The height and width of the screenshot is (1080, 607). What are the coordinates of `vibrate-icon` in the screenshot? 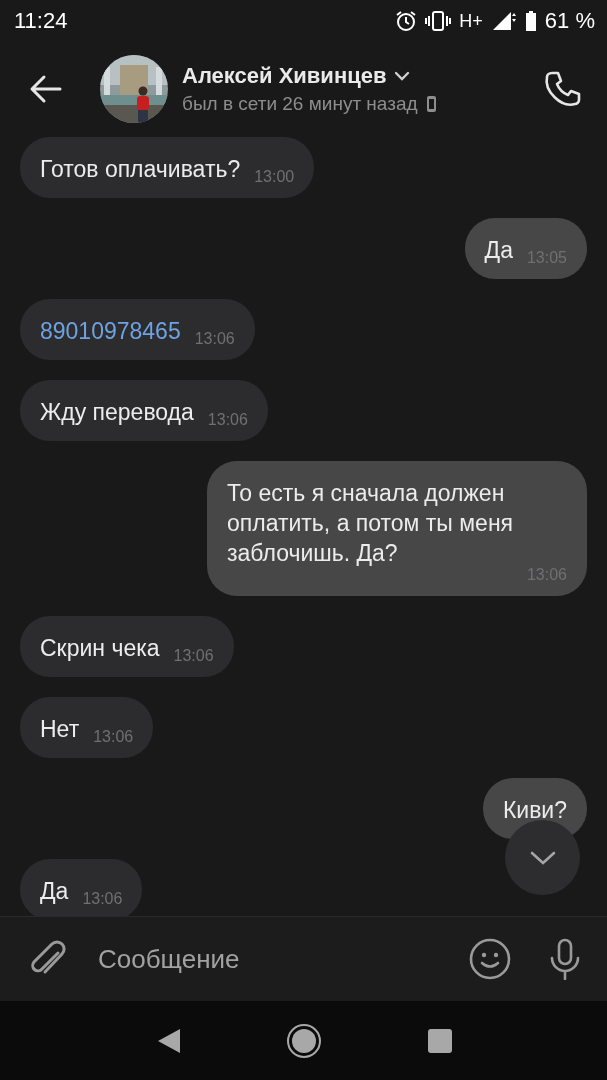 It's located at (438, 21).